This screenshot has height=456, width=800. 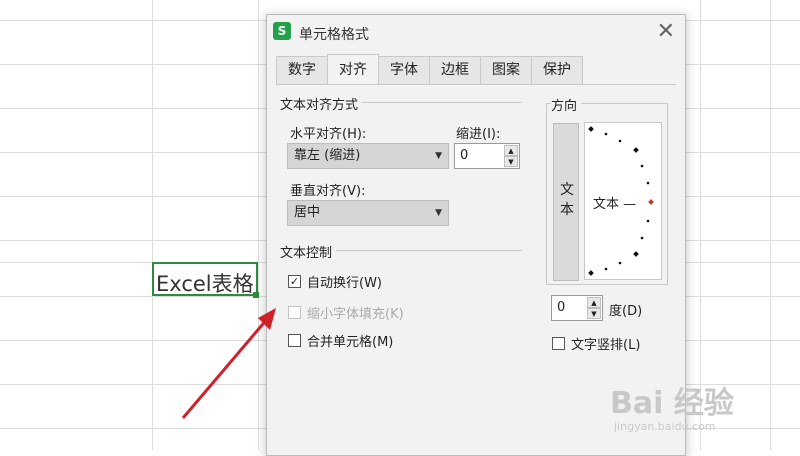 I want to click on watermark-logo: Bai 经验, so click(x=672, y=403).